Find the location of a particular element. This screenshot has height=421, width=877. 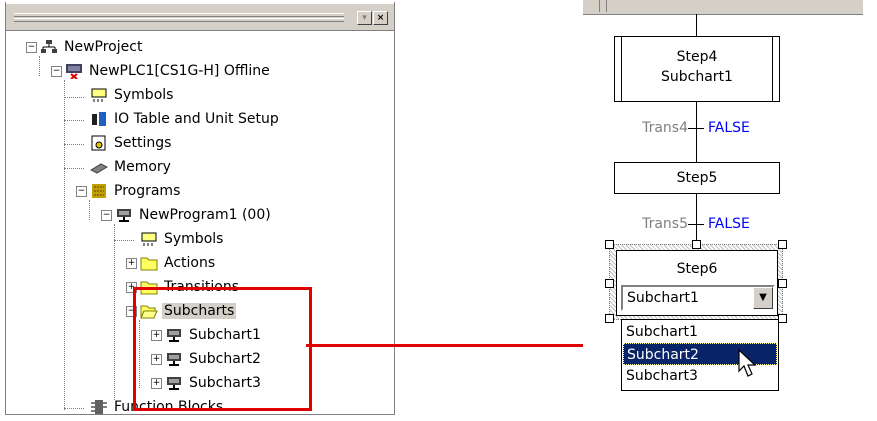

memory-icon is located at coordinates (99, 167).